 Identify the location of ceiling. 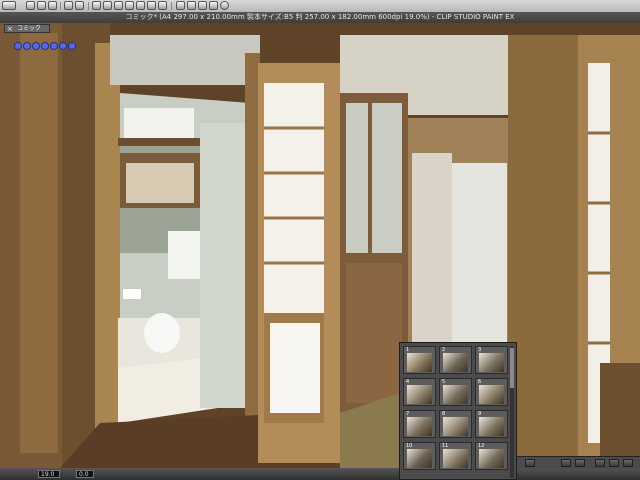
(185, 60).